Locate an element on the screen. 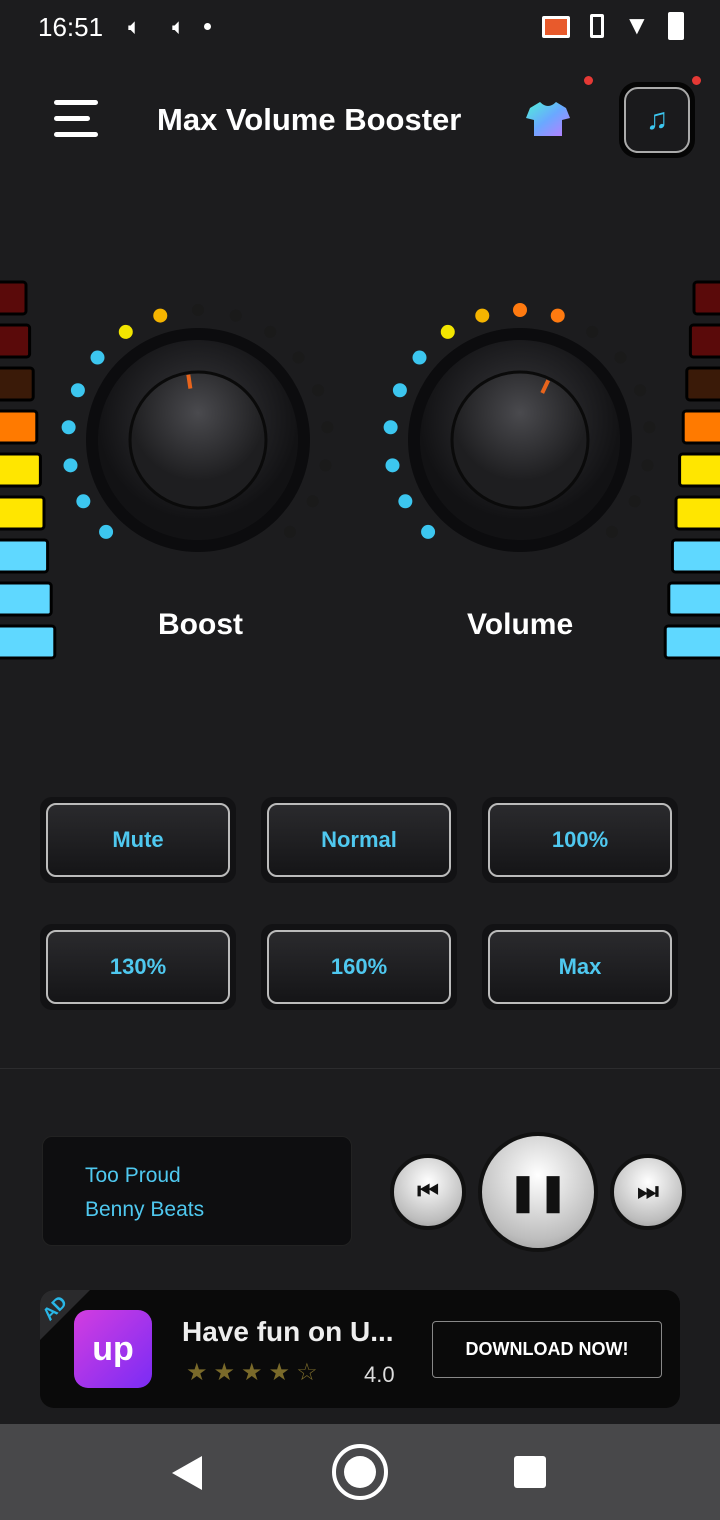  next-button: ⏭ is located at coordinates (648, 1192).